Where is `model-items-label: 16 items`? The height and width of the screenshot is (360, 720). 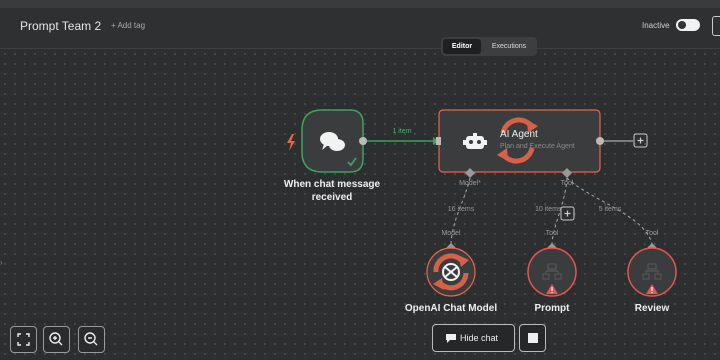 model-items-label: 16 items is located at coordinates (461, 209).